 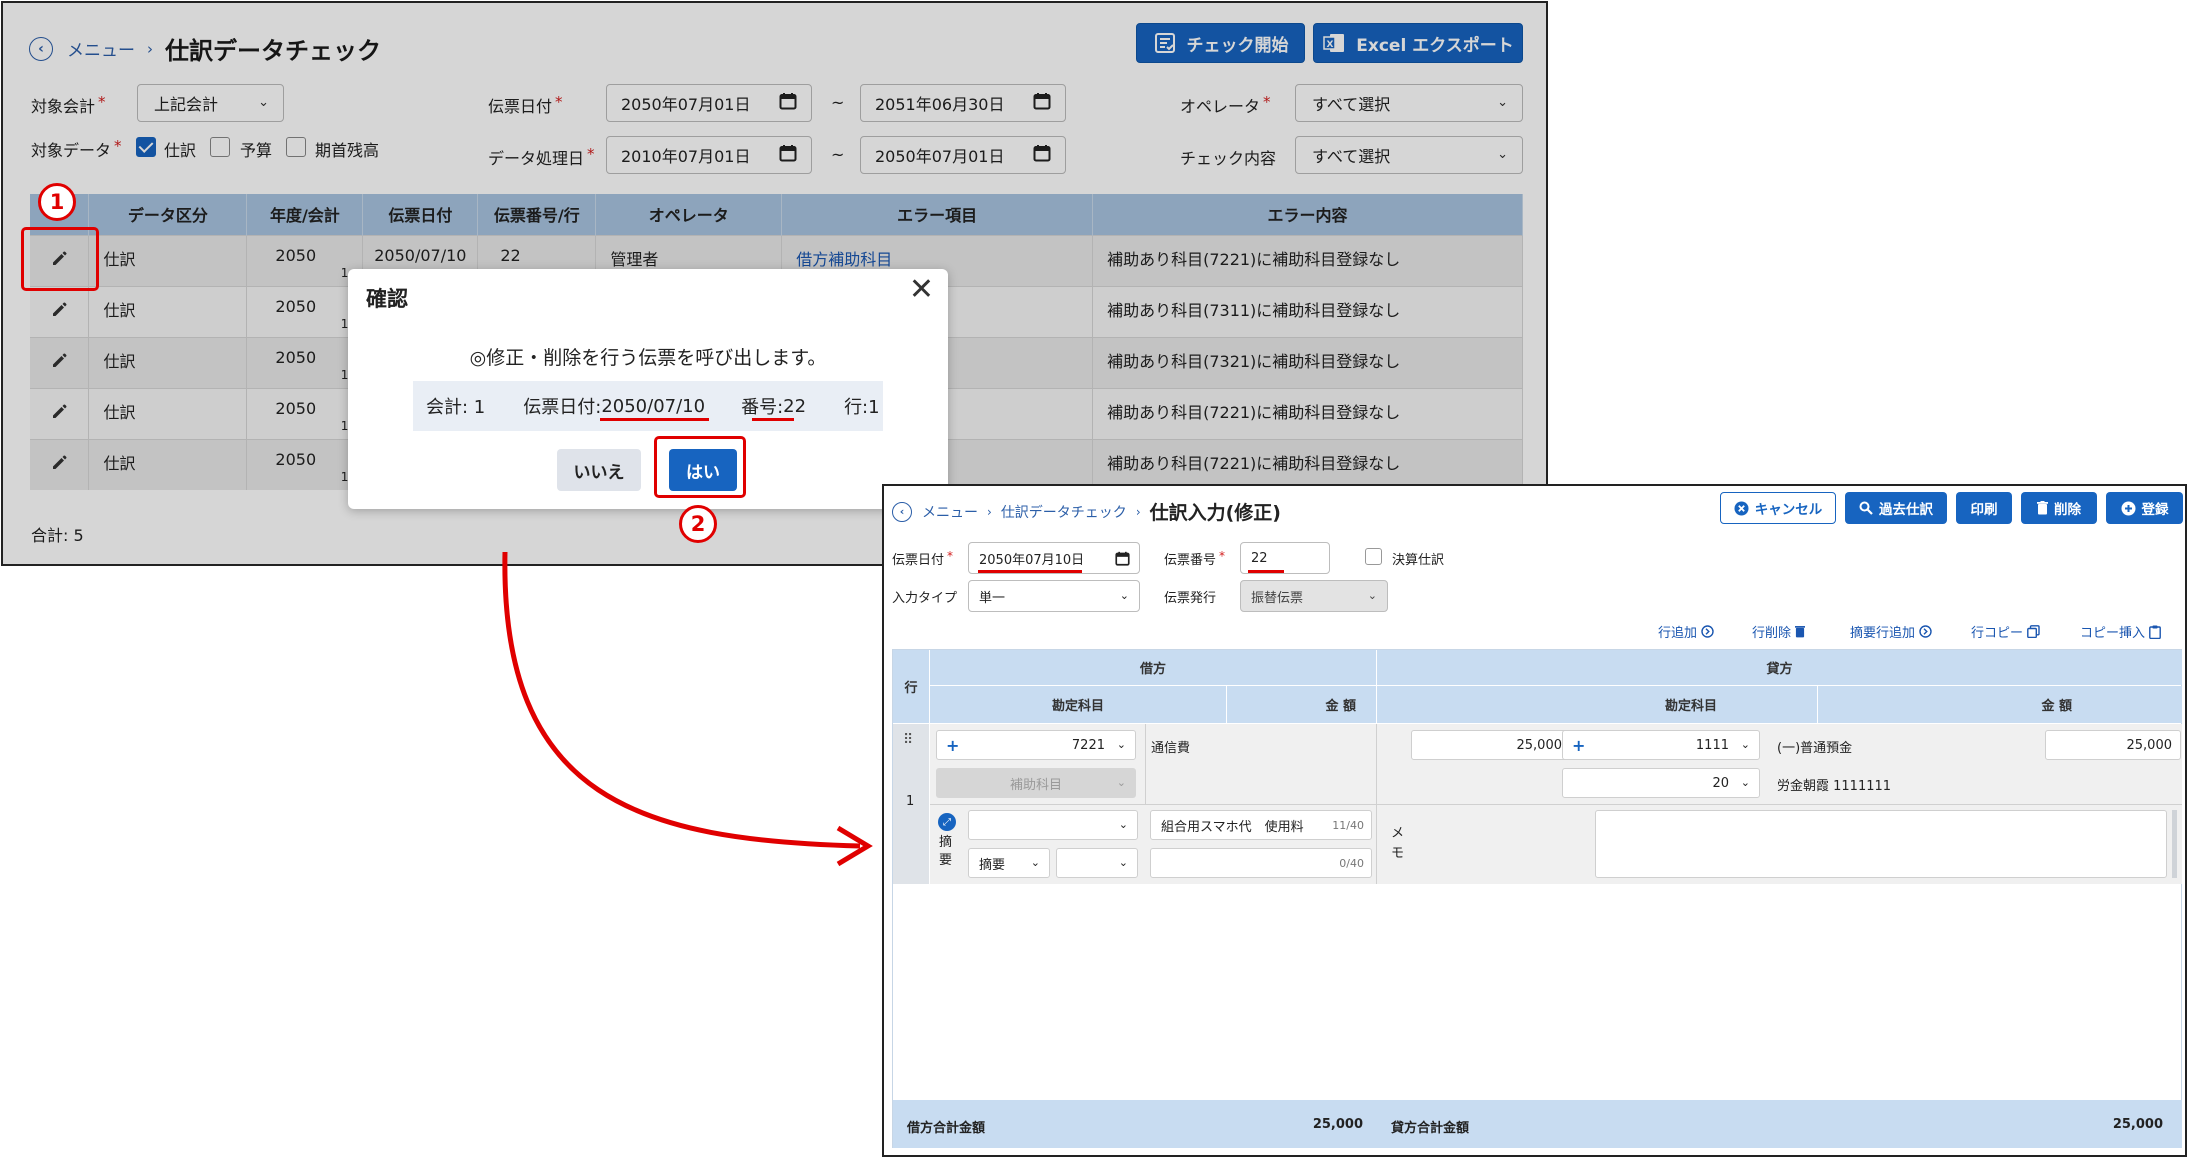 What do you see at coordinates (1741, 508) in the screenshot?
I see `cancel-circle-icon` at bounding box center [1741, 508].